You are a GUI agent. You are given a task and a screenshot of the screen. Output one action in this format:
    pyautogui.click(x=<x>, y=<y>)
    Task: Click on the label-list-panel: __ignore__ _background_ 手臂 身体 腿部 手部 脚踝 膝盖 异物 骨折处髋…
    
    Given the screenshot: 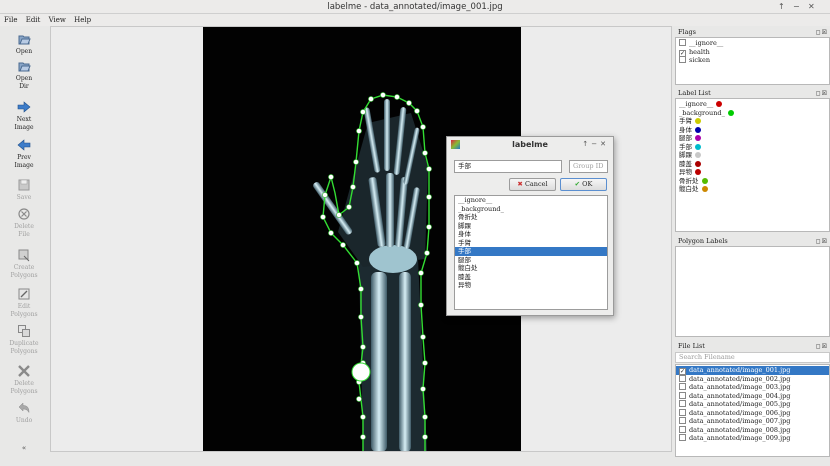 What is the action you would take?
    pyautogui.click(x=752, y=165)
    